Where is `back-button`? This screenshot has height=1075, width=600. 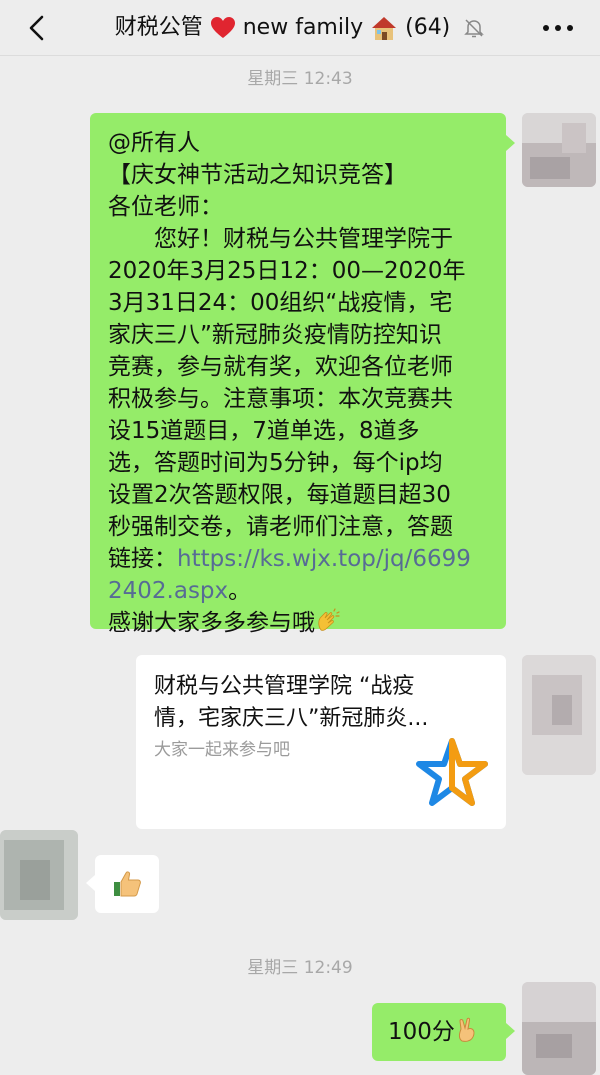 back-button is located at coordinates (38, 28).